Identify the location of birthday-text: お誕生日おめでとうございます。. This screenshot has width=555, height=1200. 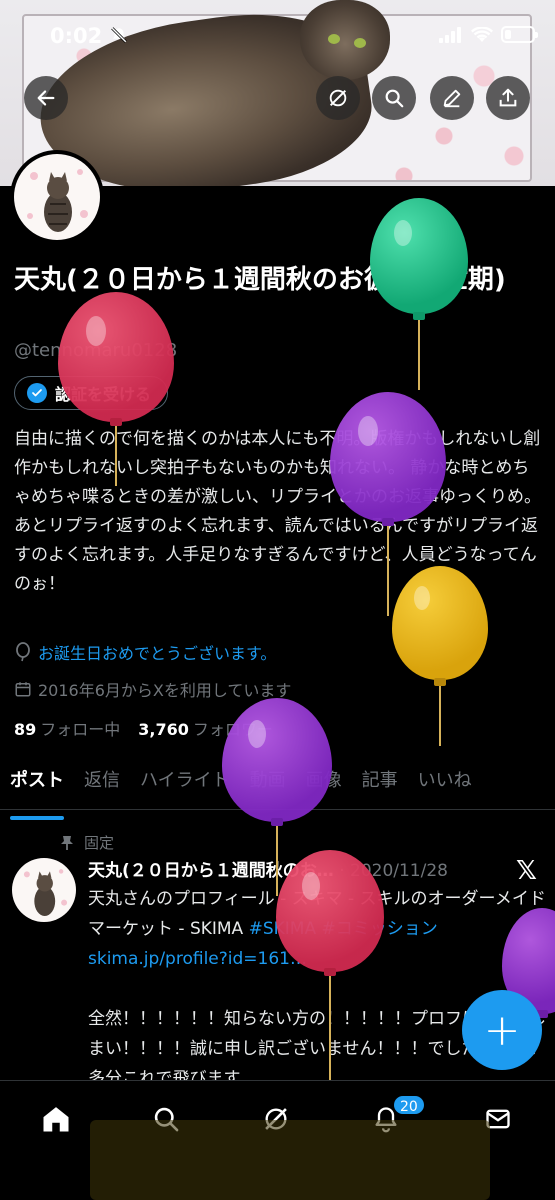
(157, 652).